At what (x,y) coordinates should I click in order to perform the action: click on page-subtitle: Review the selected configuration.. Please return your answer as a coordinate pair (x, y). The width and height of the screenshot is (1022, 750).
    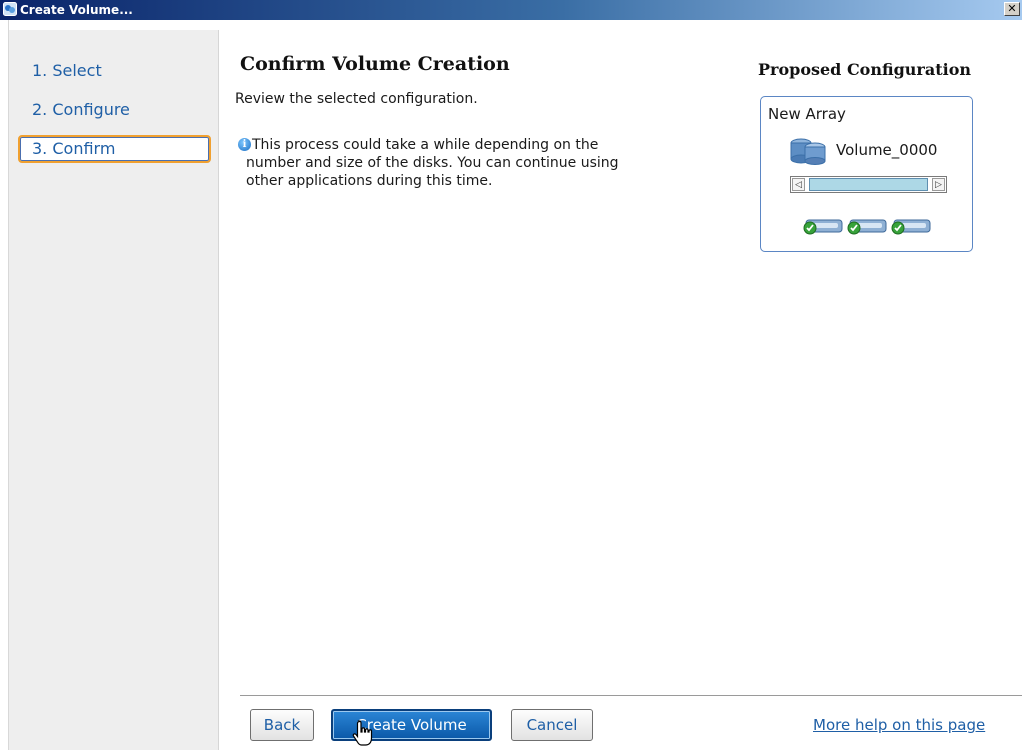
    Looking at the image, I should click on (356, 99).